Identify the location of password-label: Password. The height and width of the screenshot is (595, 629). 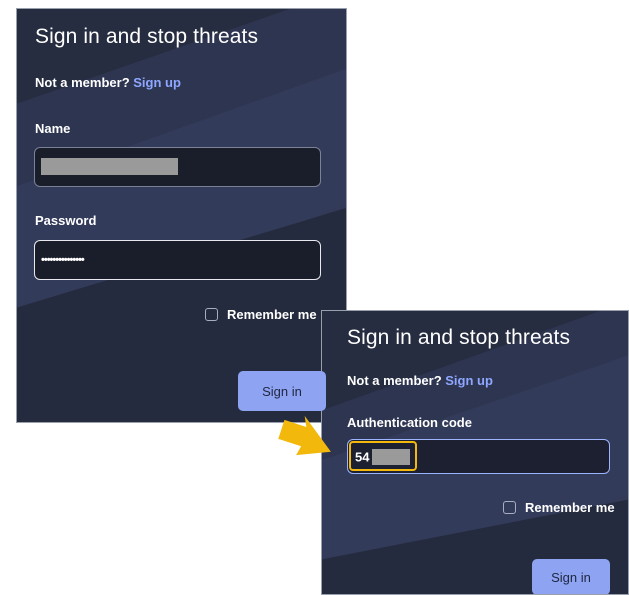
(66, 220).